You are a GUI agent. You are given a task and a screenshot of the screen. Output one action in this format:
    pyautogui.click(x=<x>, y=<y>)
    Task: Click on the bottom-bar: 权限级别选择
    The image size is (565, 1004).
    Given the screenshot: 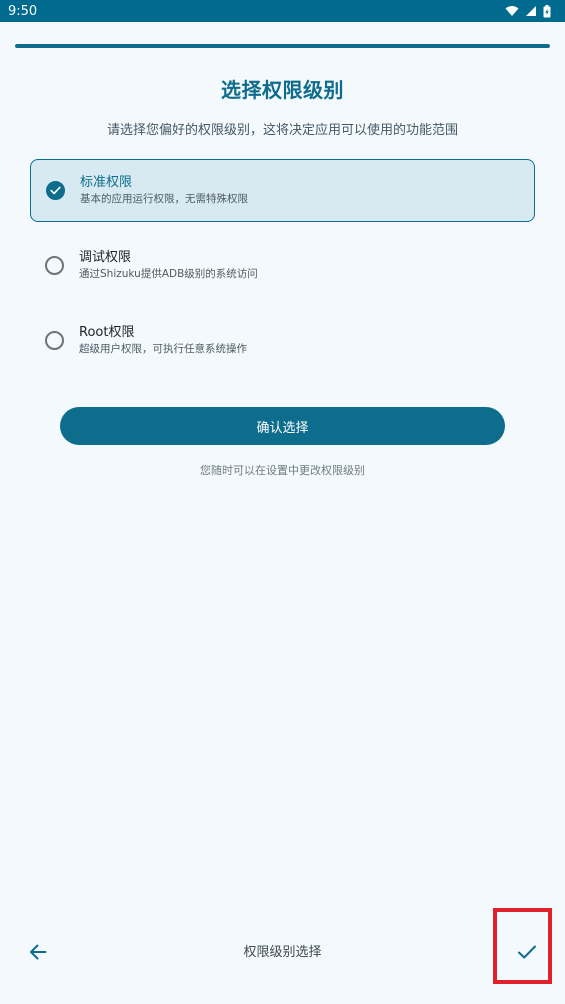 What is the action you would take?
    pyautogui.click(x=282, y=951)
    